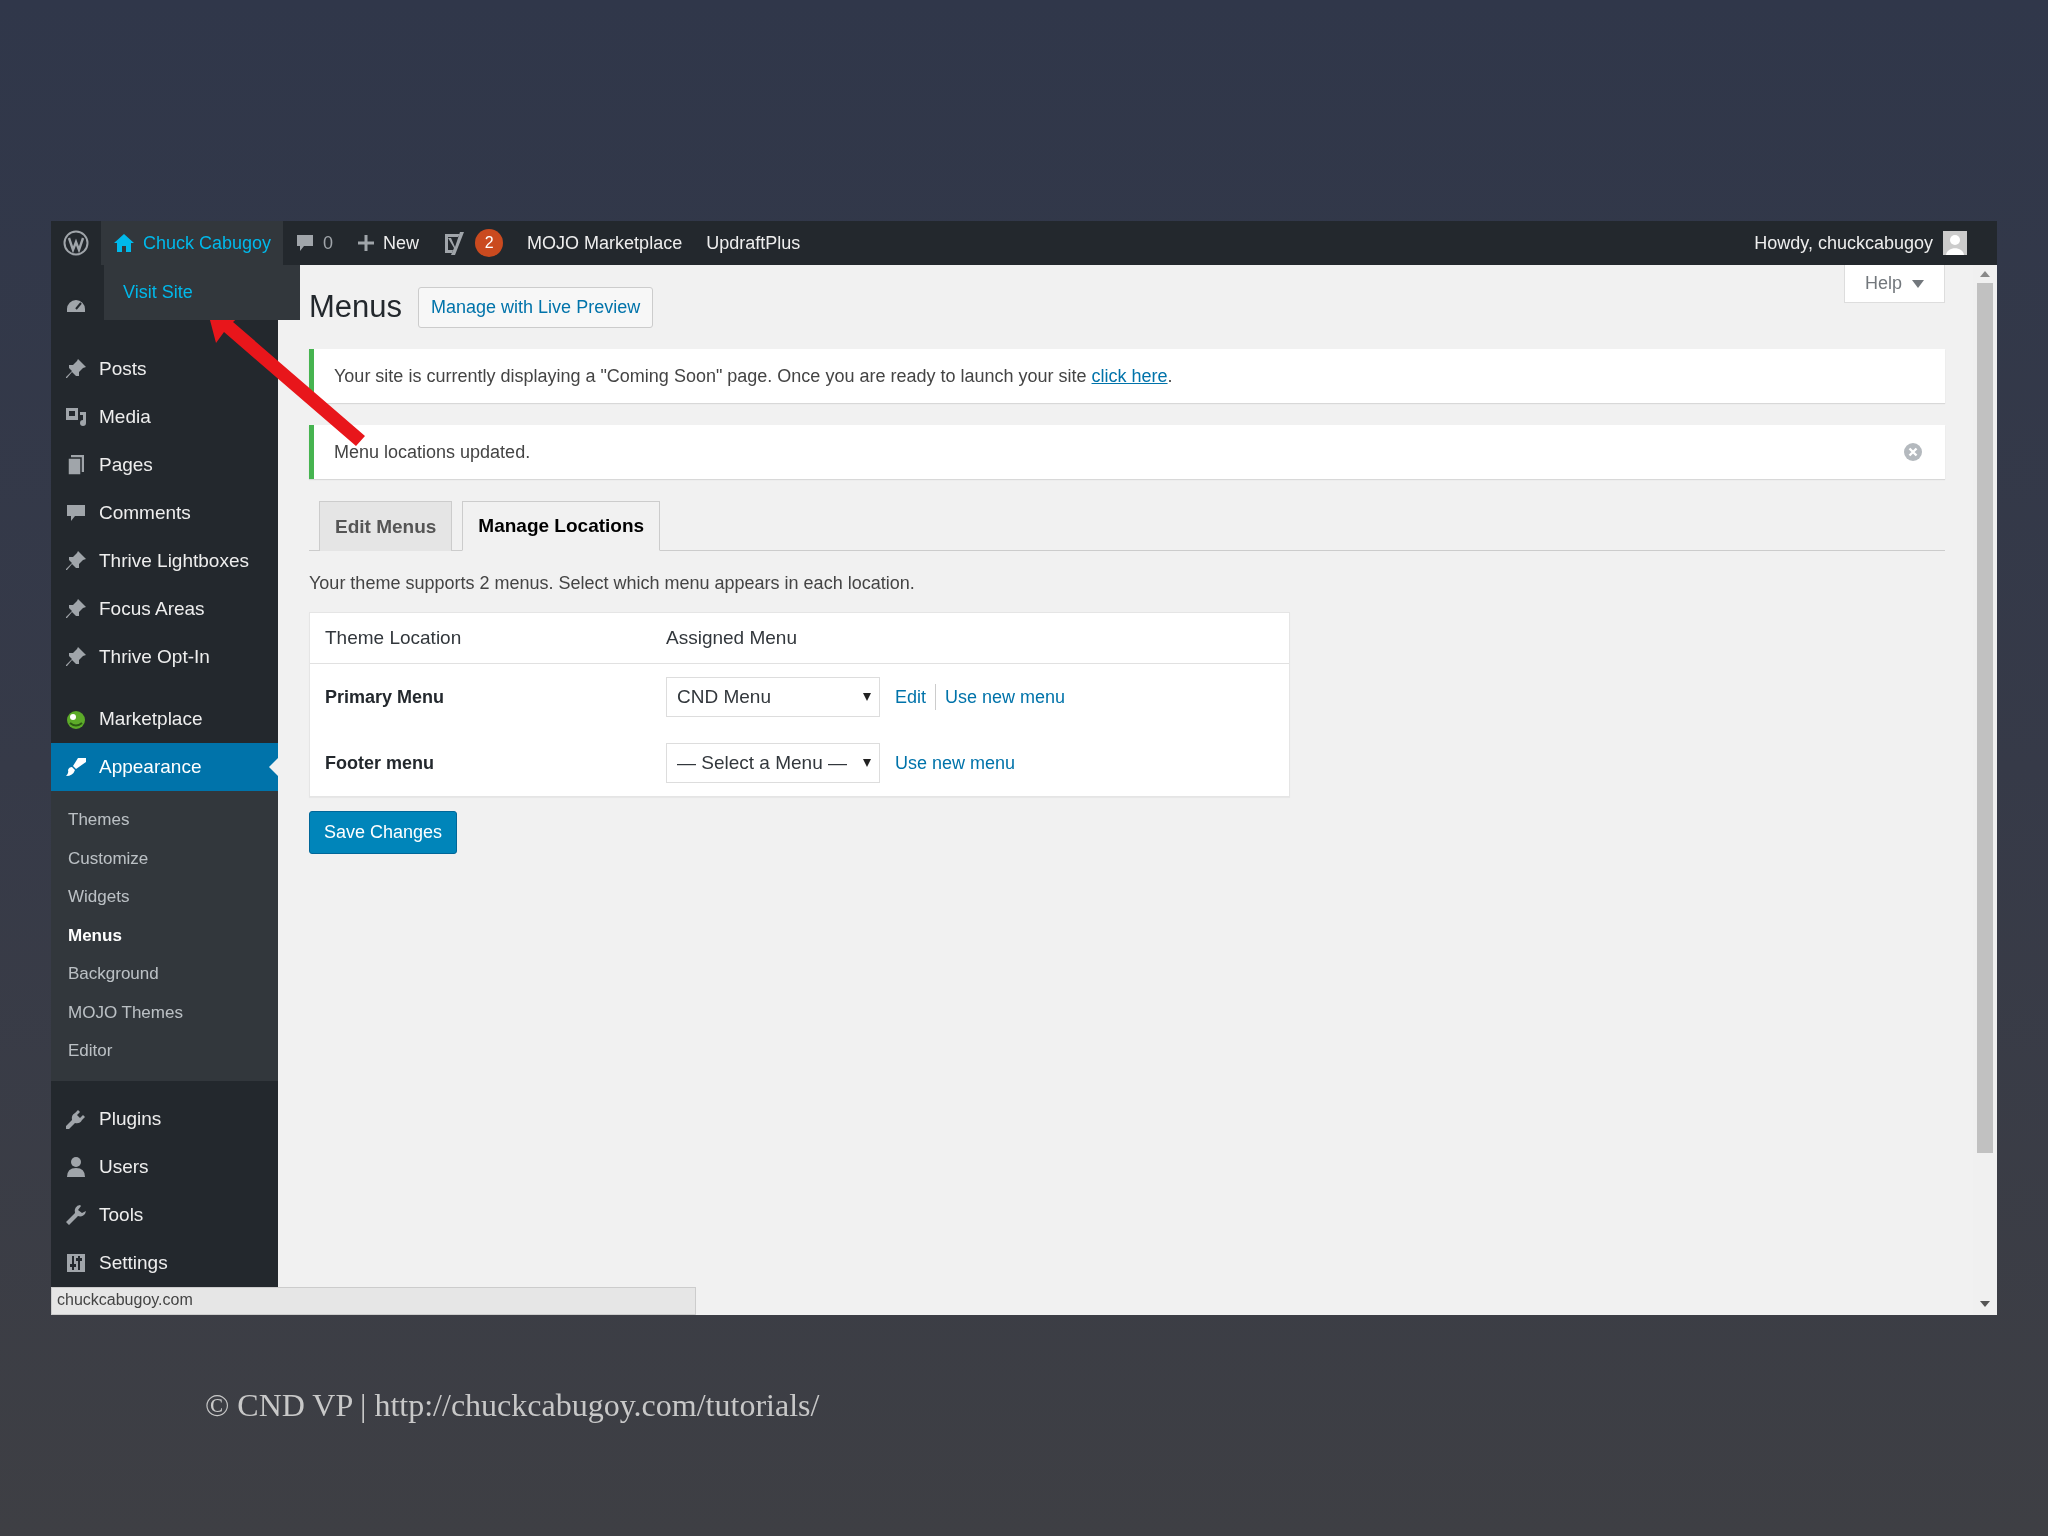 The height and width of the screenshot is (1536, 2048). Describe the element at coordinates (379, 763) in the screenshot. I see `location-name: Footer menu` at that location.